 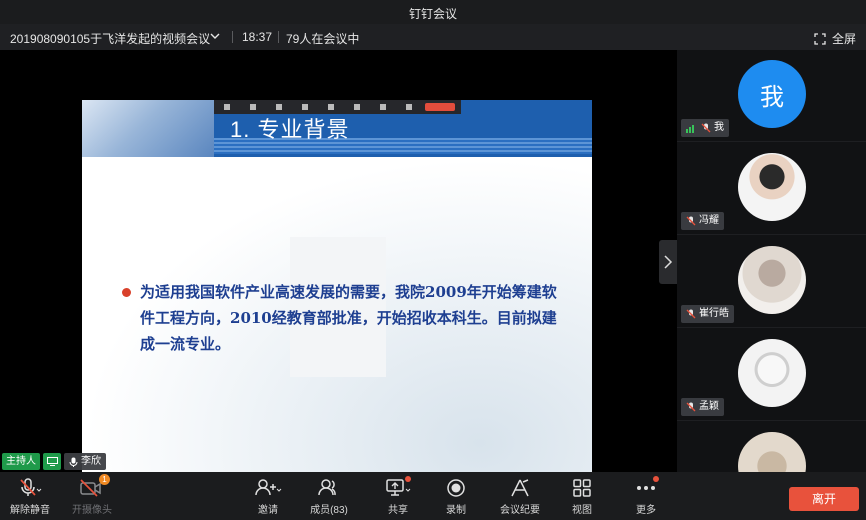 What do you see at coordinates (582, 510) in the screenshot?
I see `view-label: 视图` at bounding box center [582, 510].